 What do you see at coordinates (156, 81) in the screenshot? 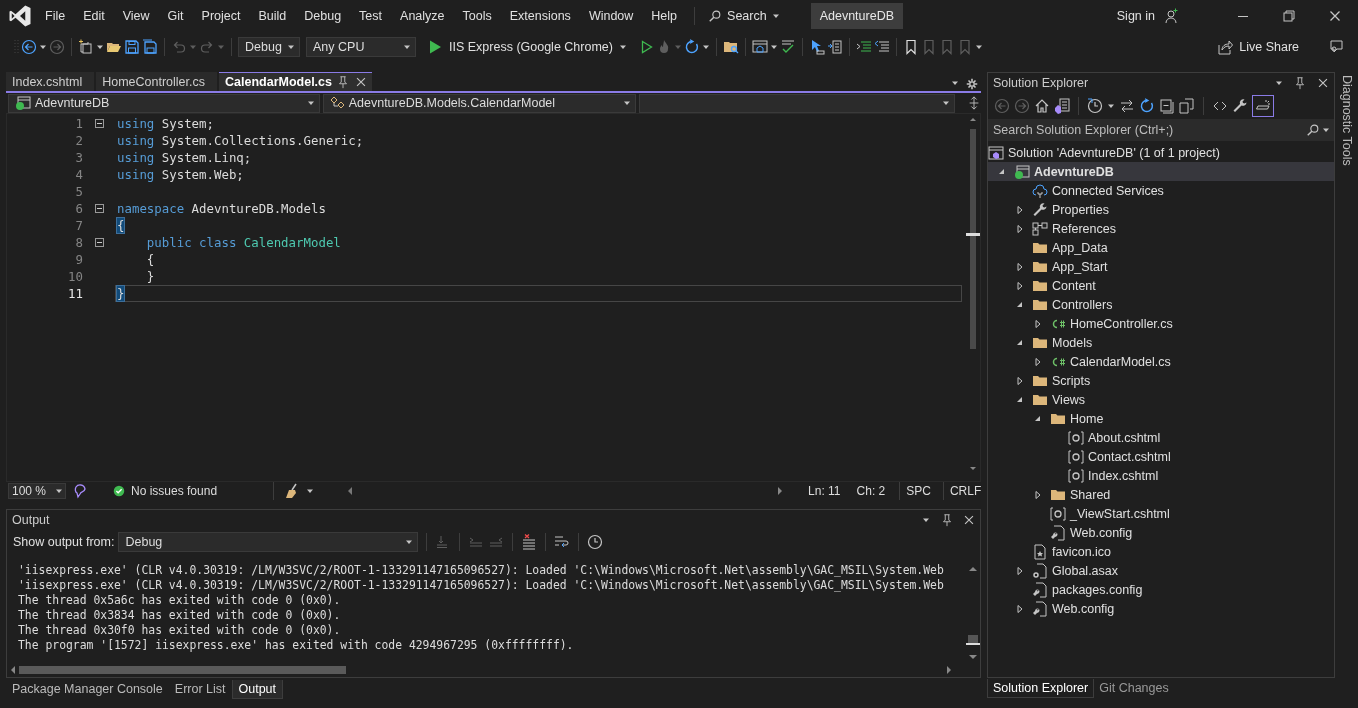
I see `editor-tab: HomeController.cs` at bounding box center [156, 81].